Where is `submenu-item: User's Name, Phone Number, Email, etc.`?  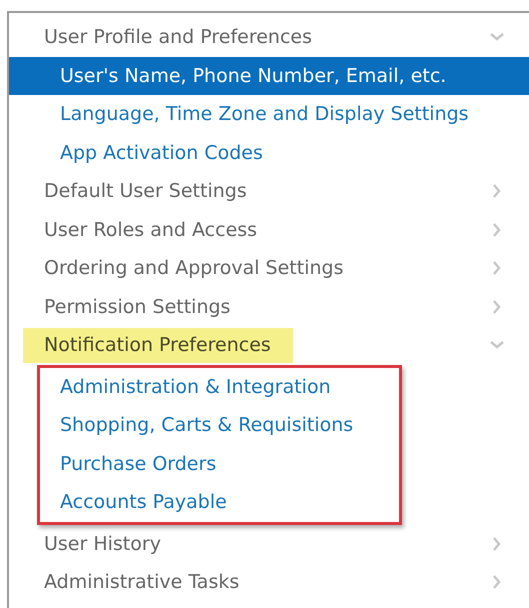 submenu-item: User's Name, Phone Number, Email, etc. is located at coordinates (269, 75).